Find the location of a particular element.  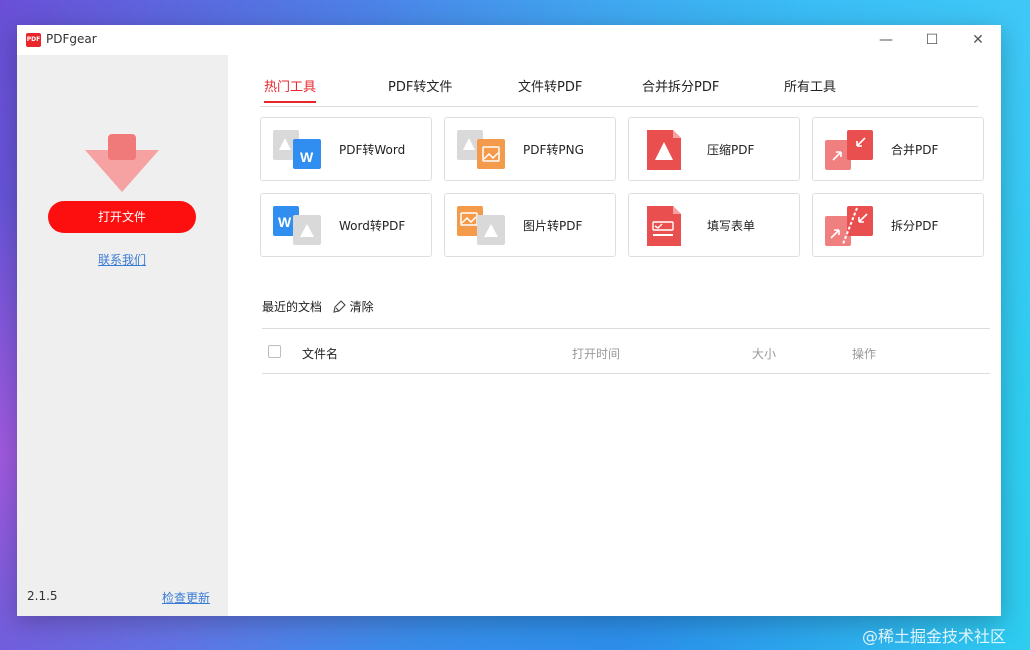

tool-card-split-pdf: 拆分PDF is located at coordinates (898, 225).